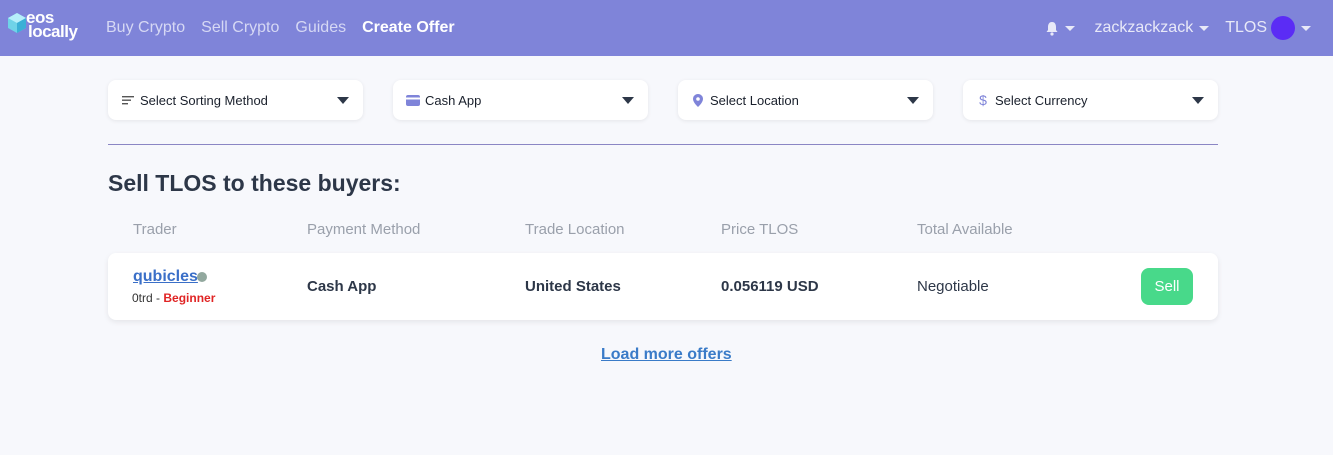  Describe the element at coordinates (1283, 28) in the screenshot. I see `avatar` at that location.